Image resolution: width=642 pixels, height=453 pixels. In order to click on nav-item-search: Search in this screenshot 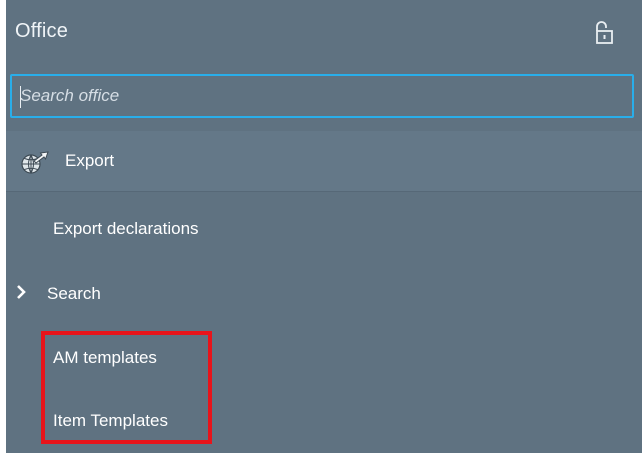, I will do `click(324, 293)`.